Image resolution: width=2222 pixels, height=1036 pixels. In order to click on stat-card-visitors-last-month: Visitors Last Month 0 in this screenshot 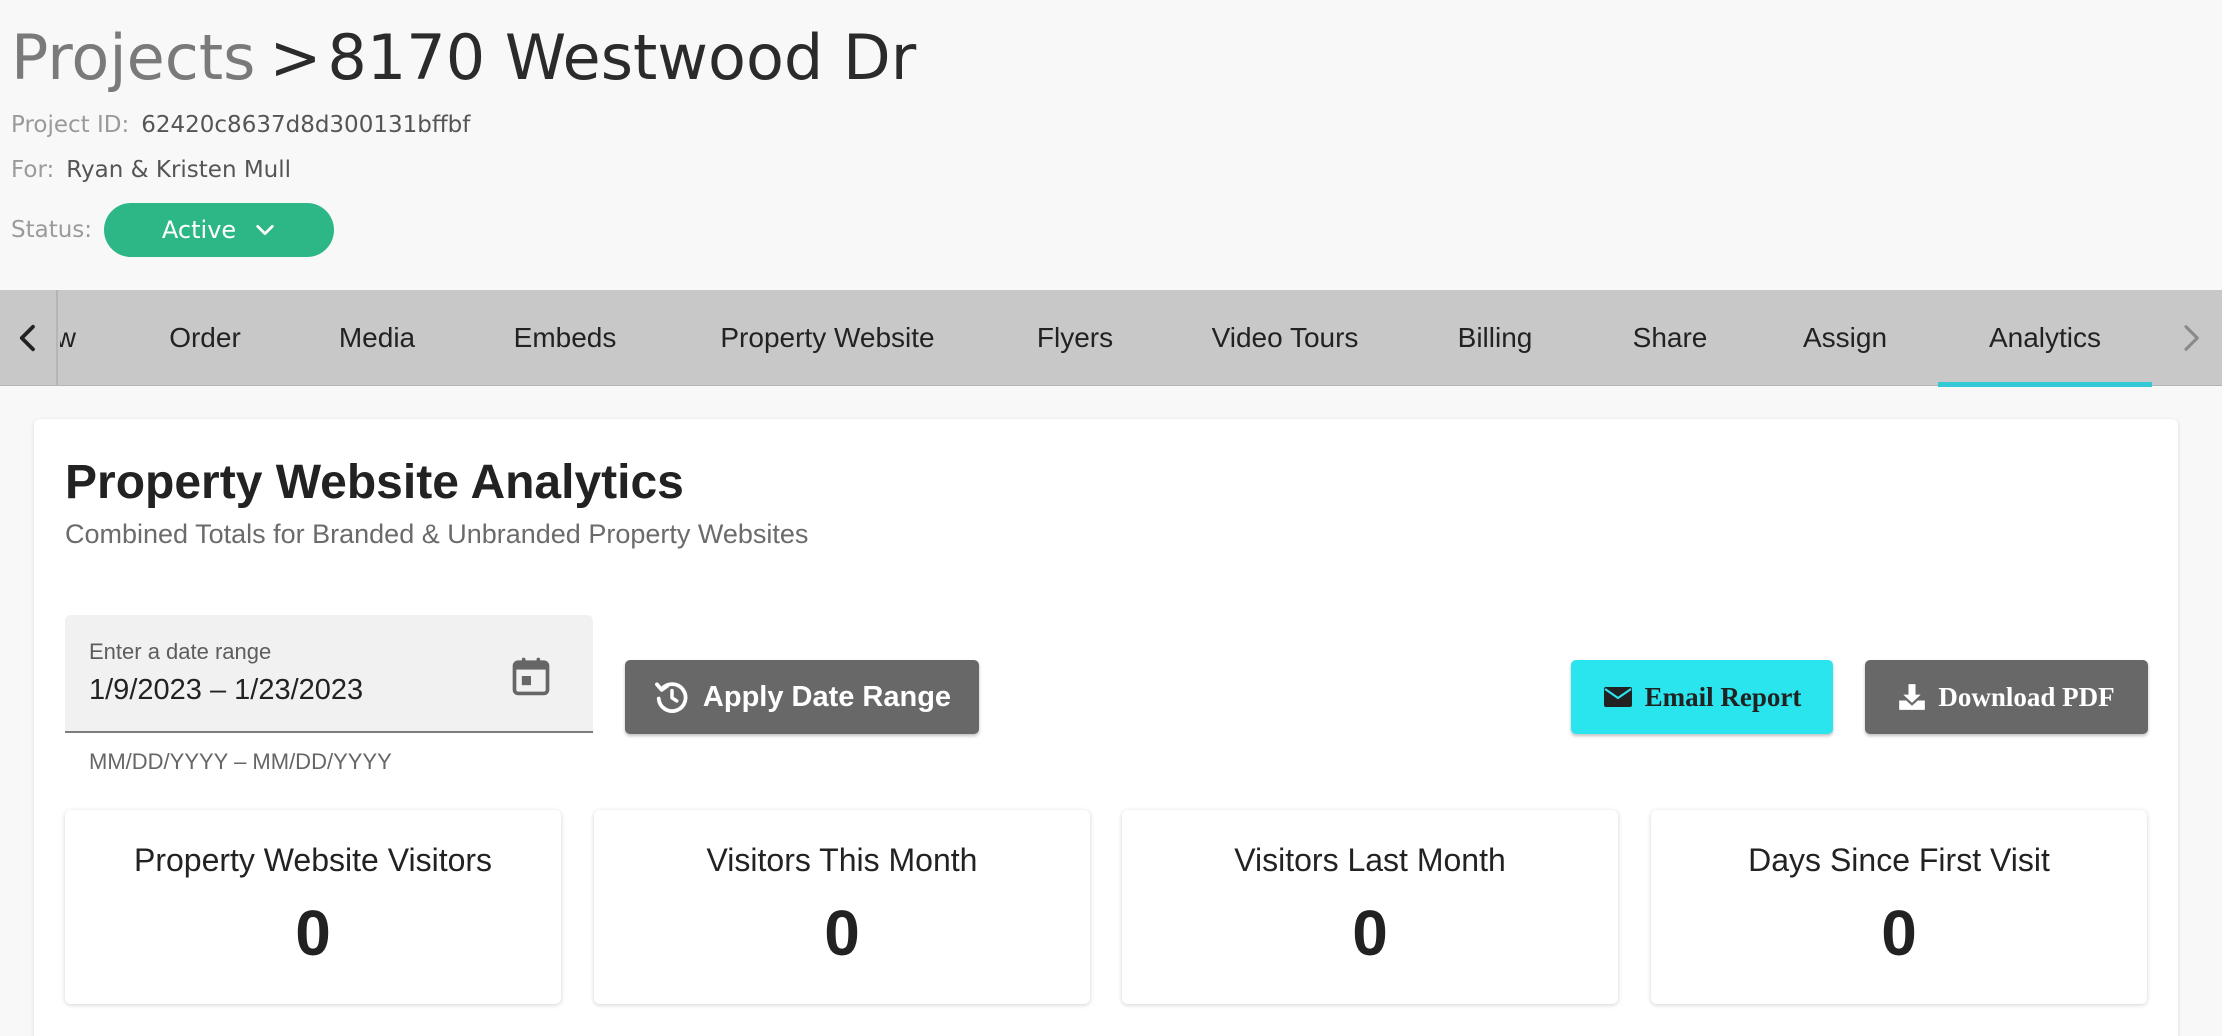, I will do `click(1370, 907)`.